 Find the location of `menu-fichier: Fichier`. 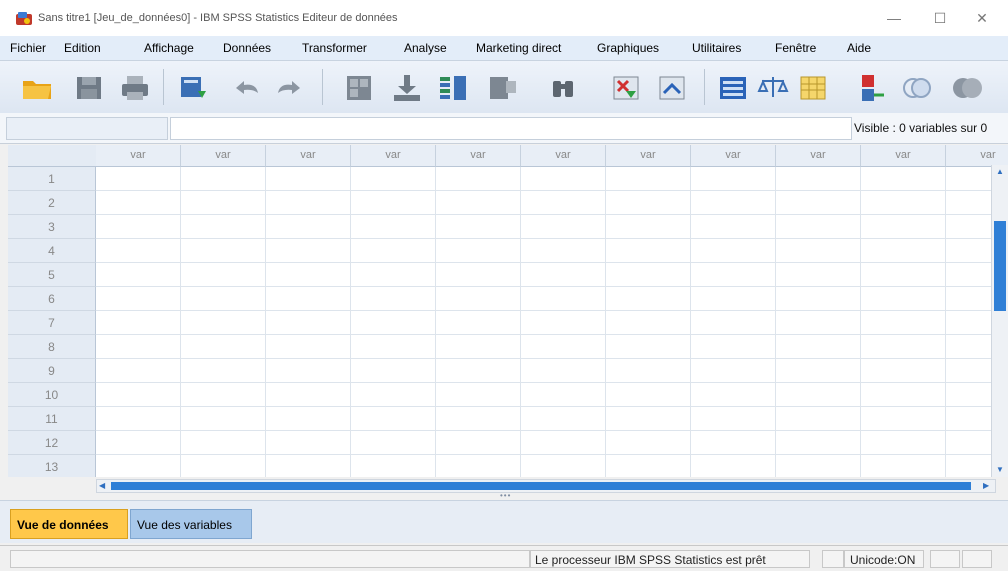

menu-fichier: Fichier is located at coordinates (28, 48).